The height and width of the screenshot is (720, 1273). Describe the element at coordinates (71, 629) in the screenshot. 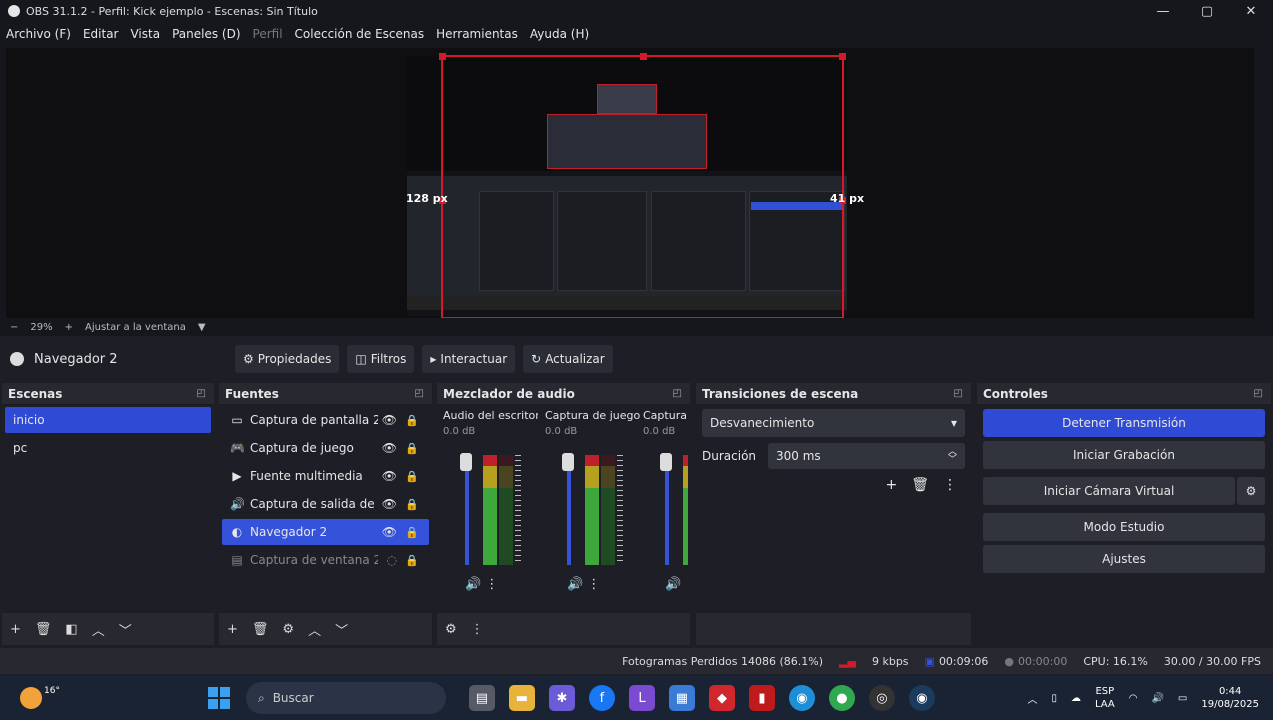

I see `scene-filters-button: ◧` at that location.